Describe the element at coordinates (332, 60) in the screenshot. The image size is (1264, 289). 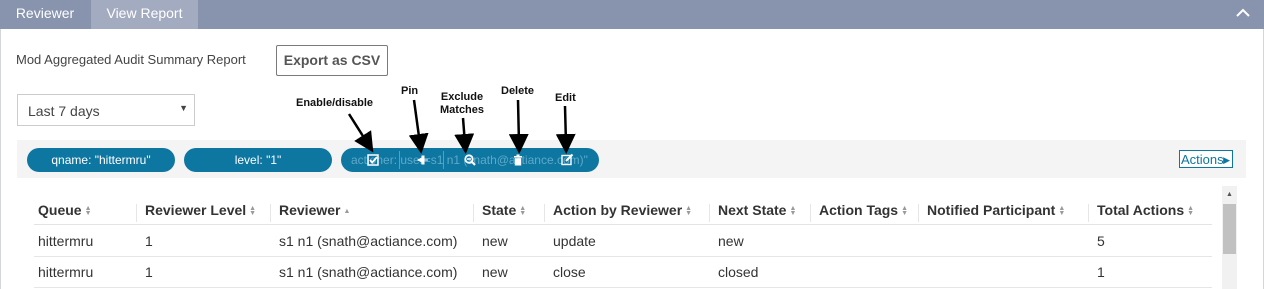
I see `export-csv-button: Export as CSV` at that location.